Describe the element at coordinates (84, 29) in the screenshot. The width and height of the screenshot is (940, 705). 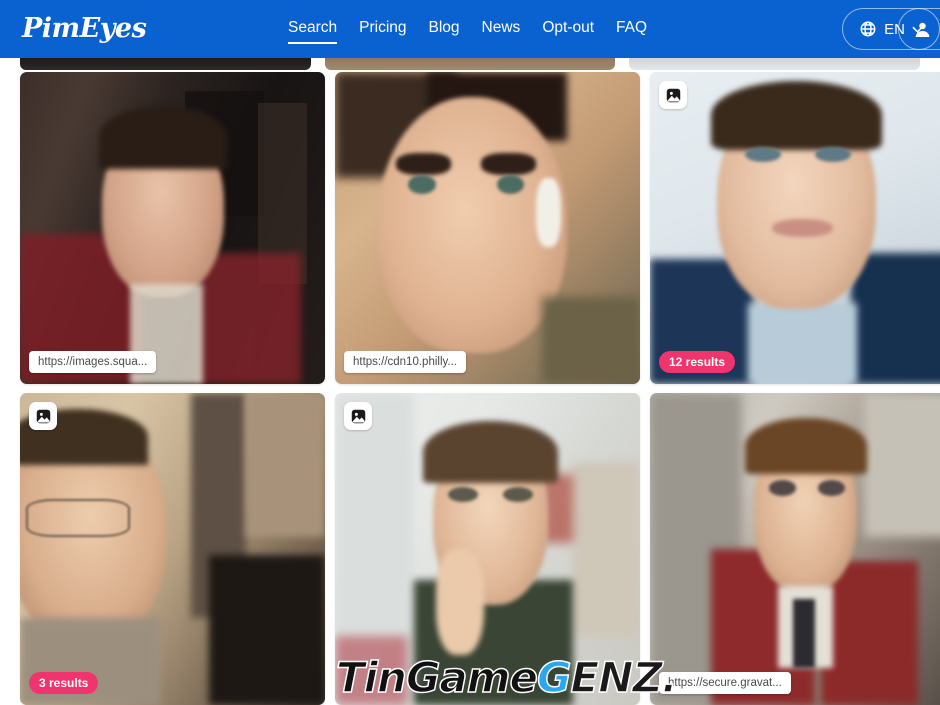
I see `pimeyes-logo: PimEyes` at that location.